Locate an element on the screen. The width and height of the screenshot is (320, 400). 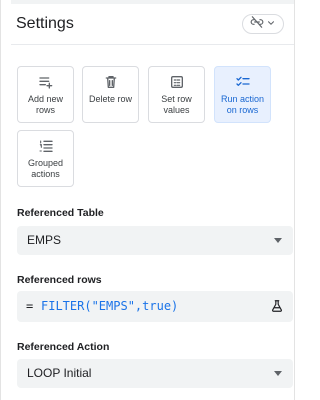
action-add-new-rows: Add new rows is located at coordinates (45, 94).